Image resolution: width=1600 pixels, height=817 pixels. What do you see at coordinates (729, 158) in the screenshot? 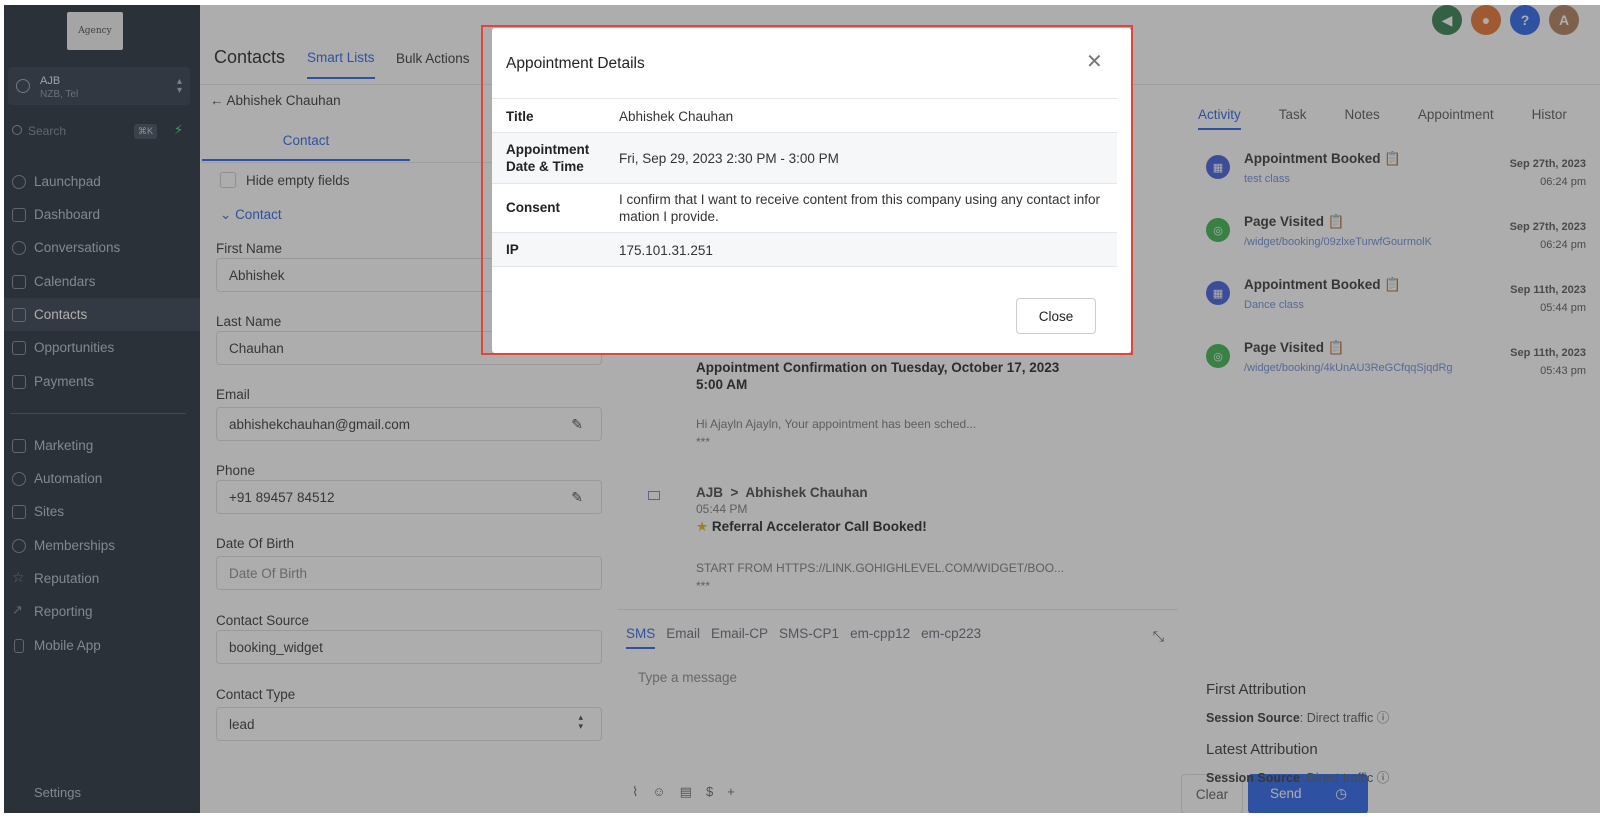
I see `row-value: Fri, Sep 29, 2023 2:30 PM - 3:00 PM` at bounding box center [729, 158].